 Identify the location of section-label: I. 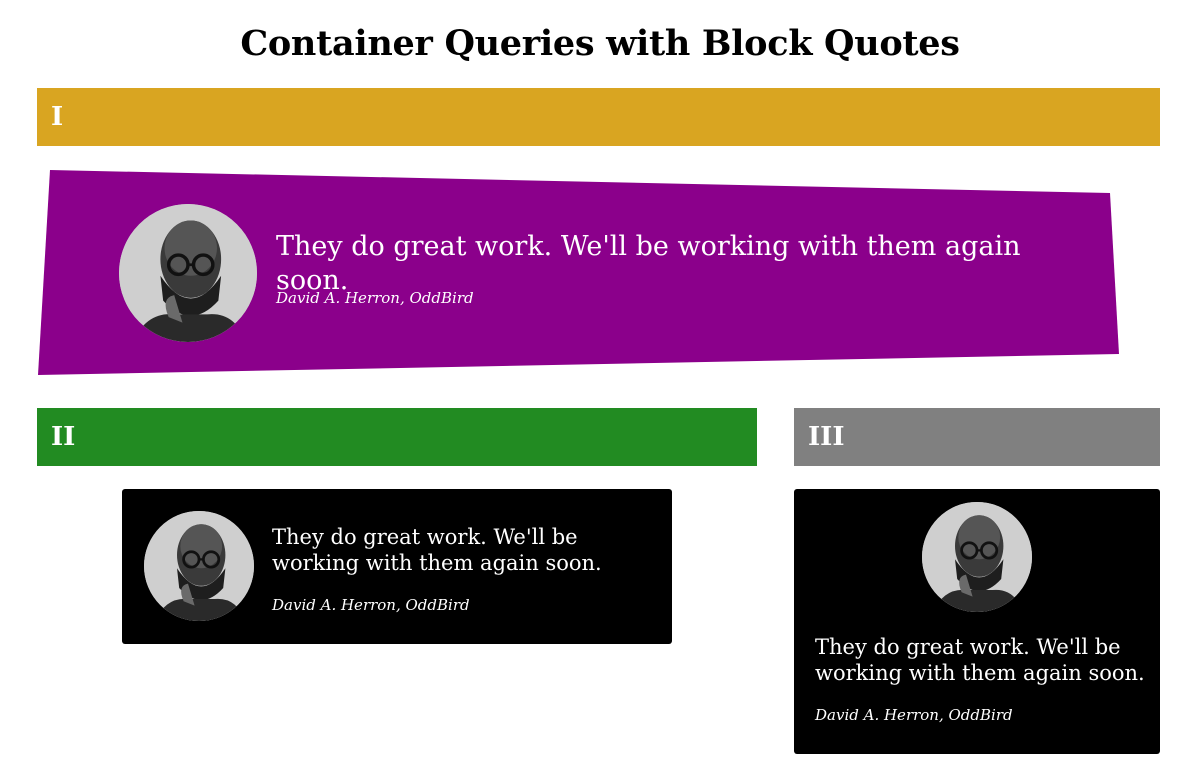
(57, 117).